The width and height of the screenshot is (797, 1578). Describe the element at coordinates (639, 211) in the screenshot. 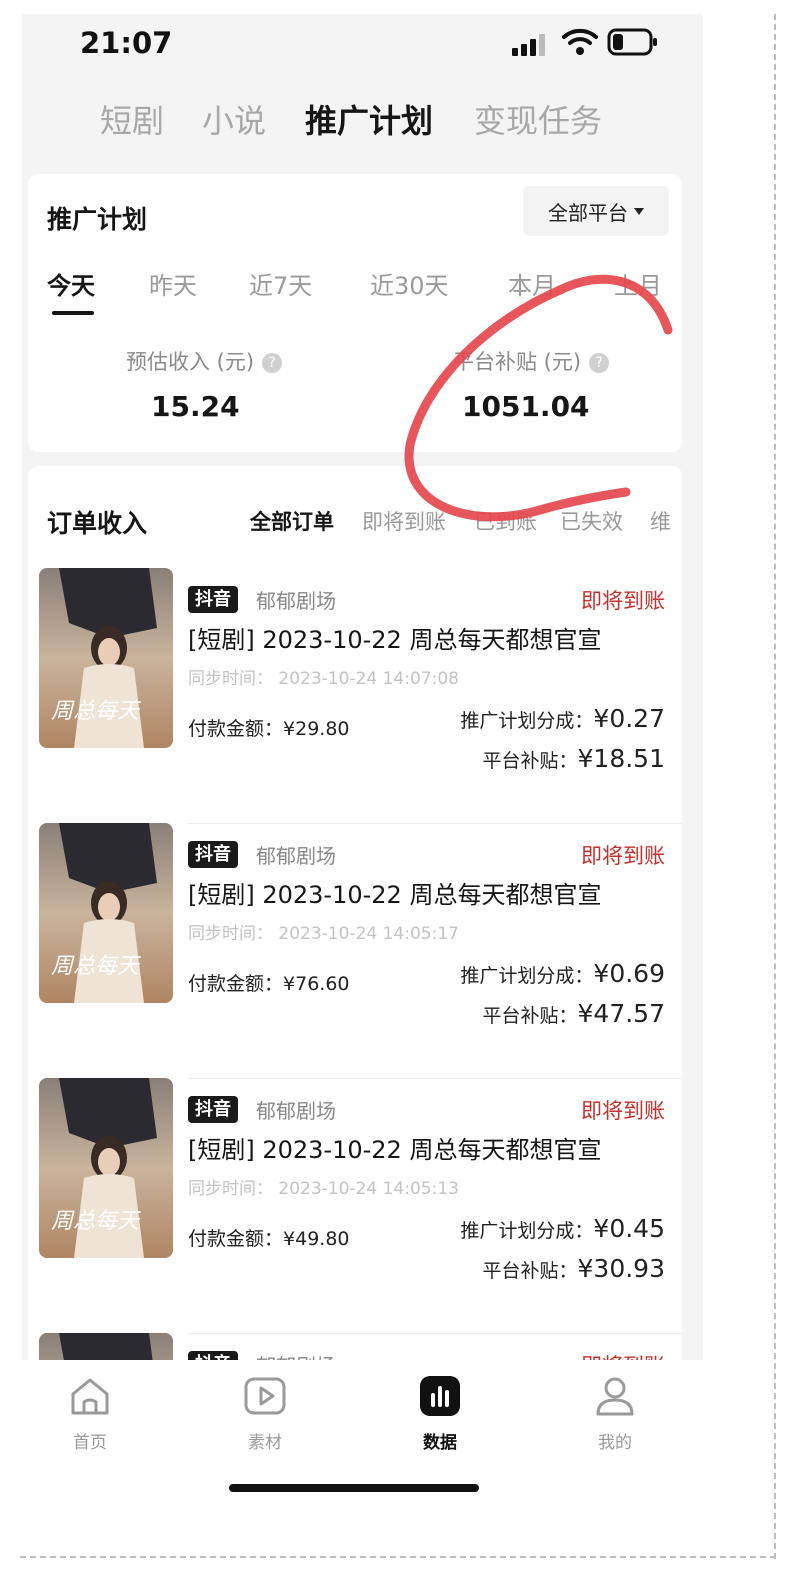

I see `caret-down-icon` at that location.